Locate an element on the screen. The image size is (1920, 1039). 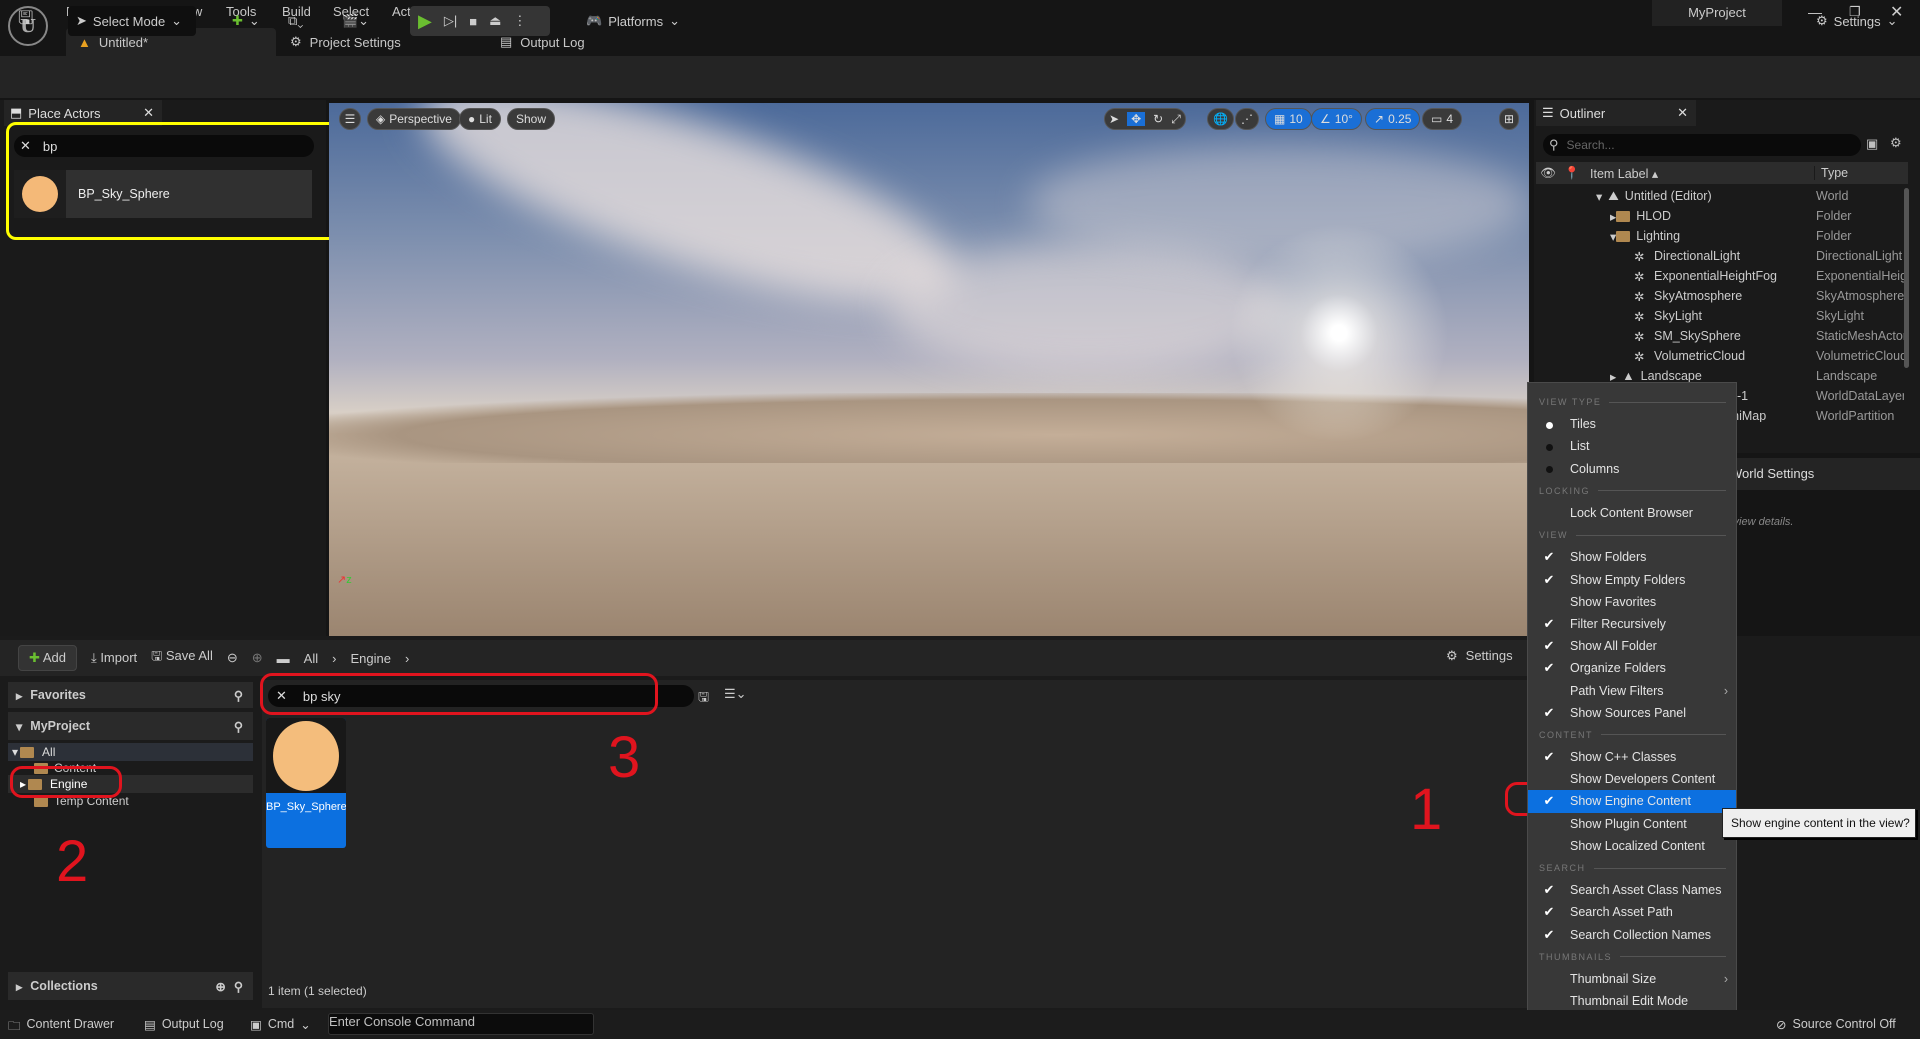
menu-item: ✔ Show Empty Folders is located at coordinates (1632, 580).